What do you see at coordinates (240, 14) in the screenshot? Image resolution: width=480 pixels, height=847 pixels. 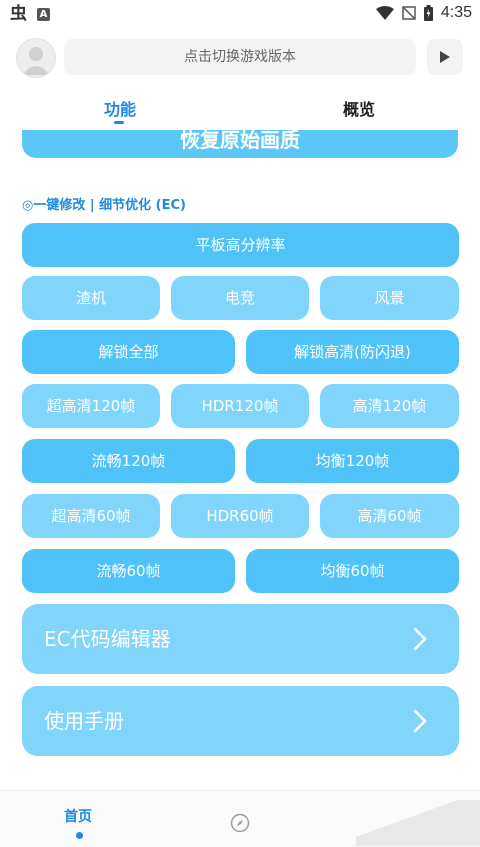 I see `status-bar: 虫 A 4:35` at bounding box center [240, 14].